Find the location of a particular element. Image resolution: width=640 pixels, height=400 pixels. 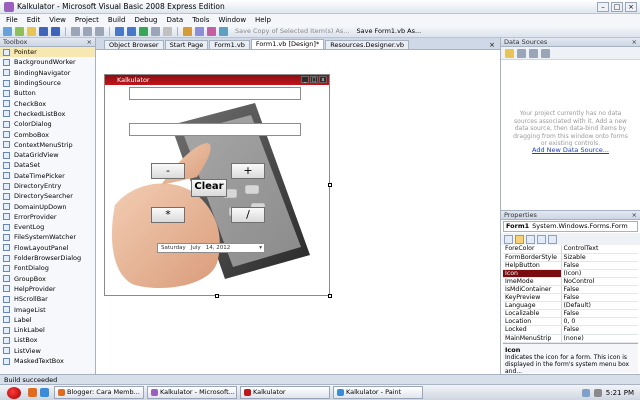

taskbar-item: Kalkulator is located at coordinates (285, 392).